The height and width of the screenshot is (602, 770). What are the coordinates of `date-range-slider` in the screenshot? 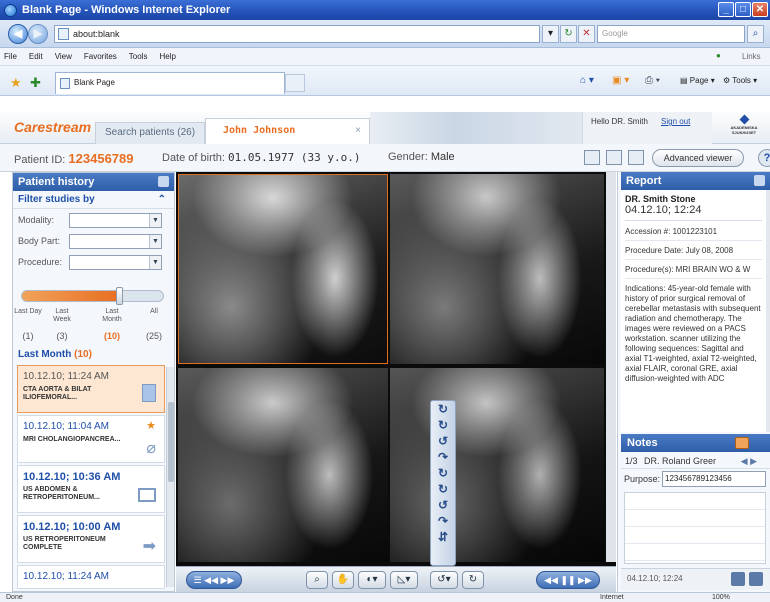 It's located at (92, 296).